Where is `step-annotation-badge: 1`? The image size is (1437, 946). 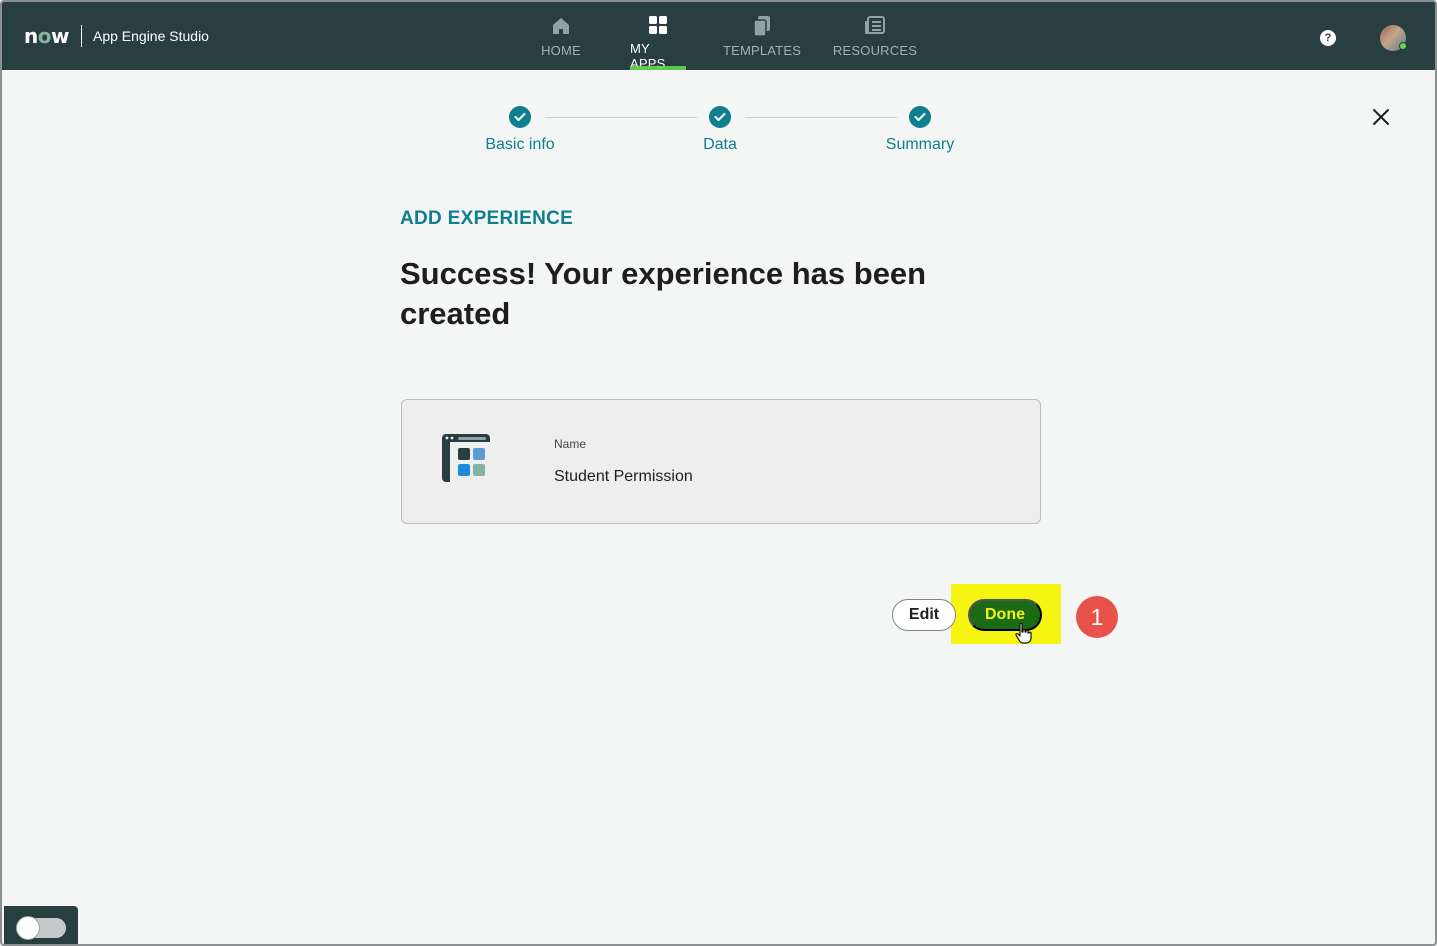 step-annotation-badge: 1 is located at coordinates (1097, 617).